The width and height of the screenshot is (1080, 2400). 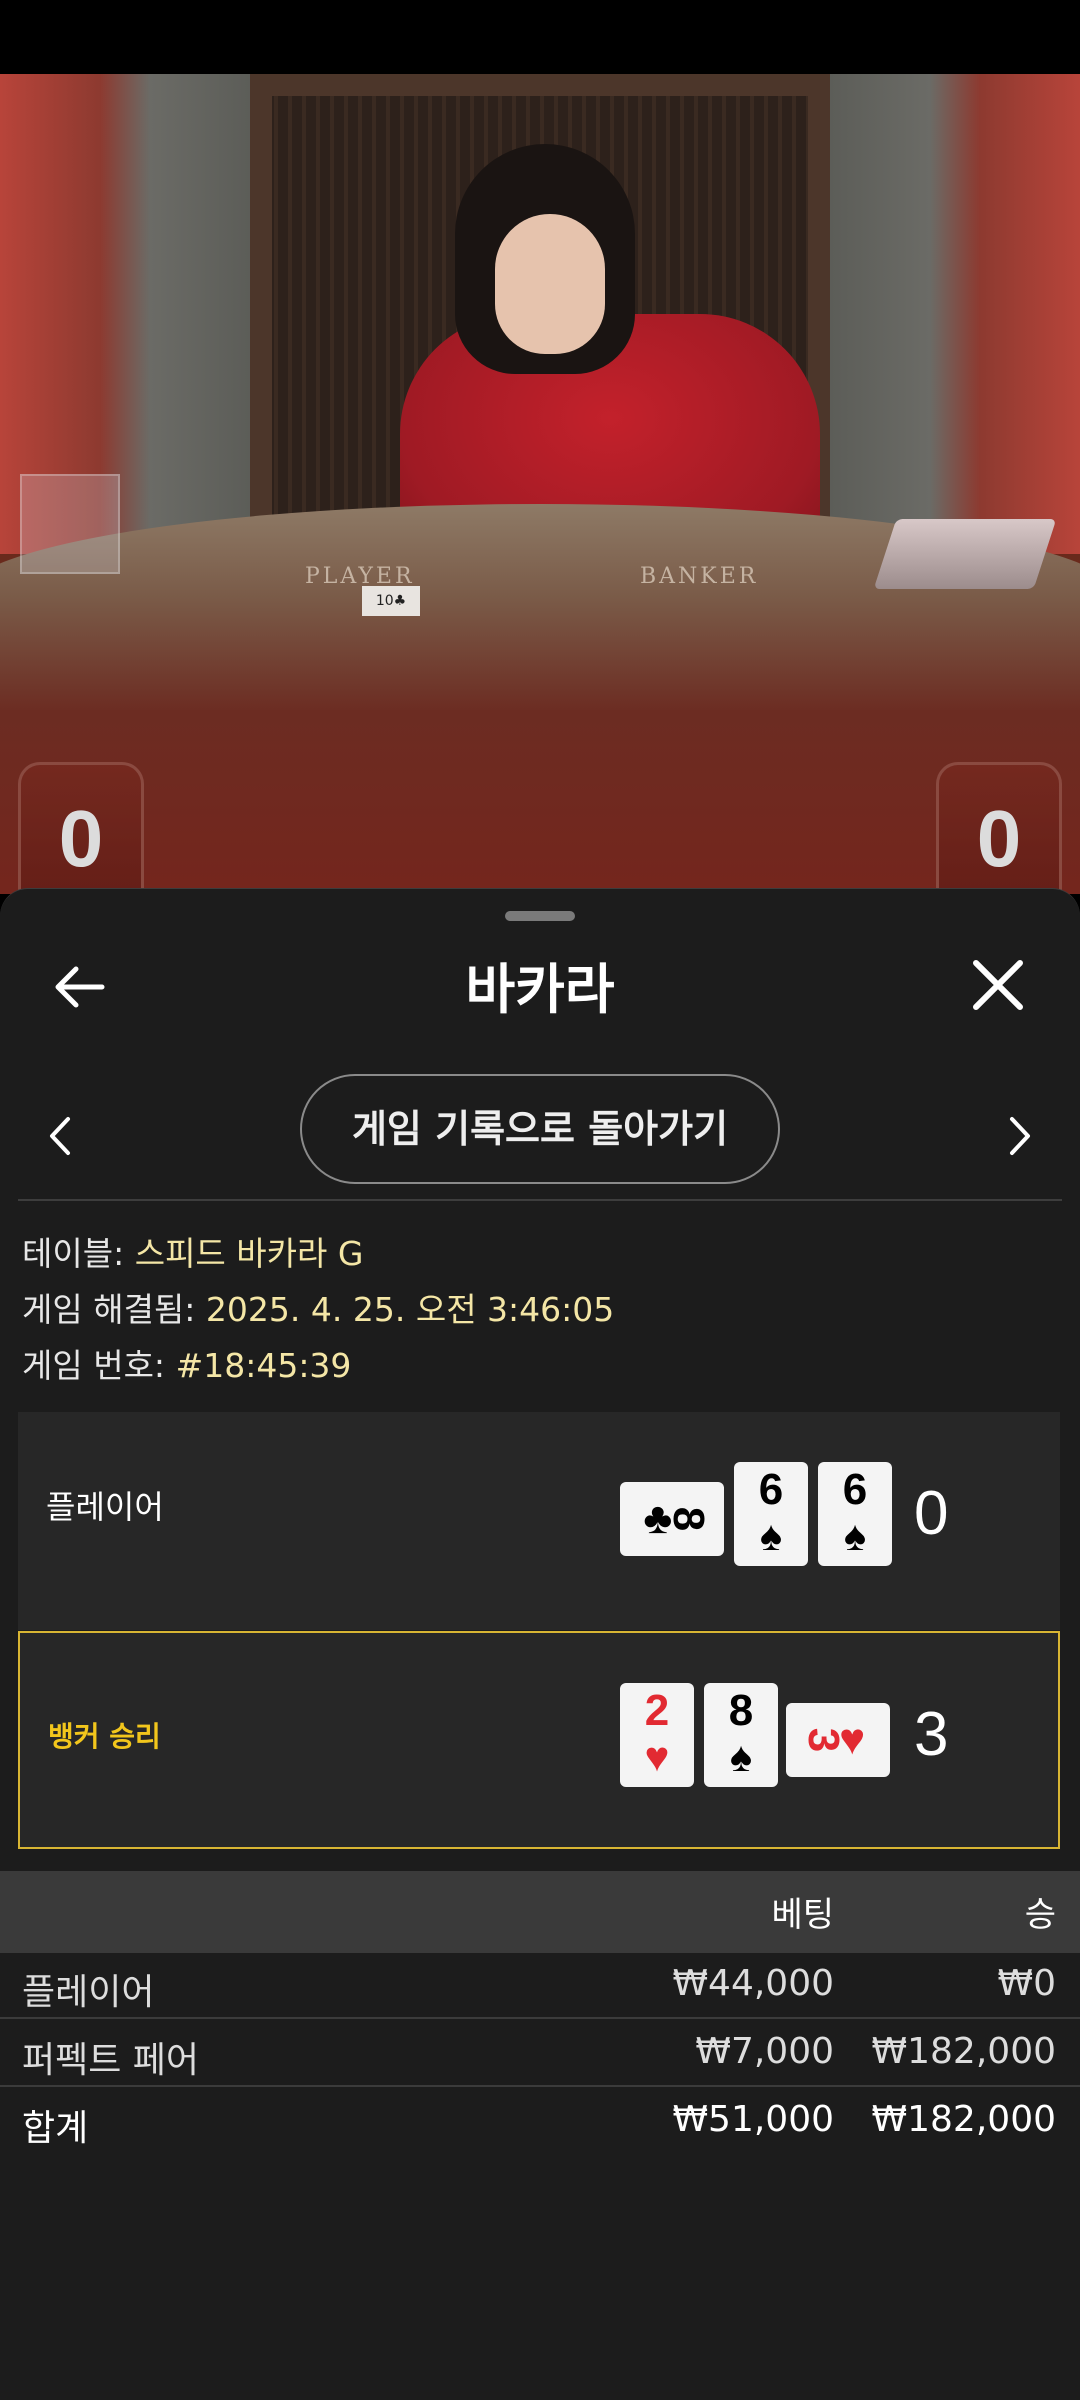 I want to click on banker-card-3: 3 ♥, so click(x=838, y=1740).